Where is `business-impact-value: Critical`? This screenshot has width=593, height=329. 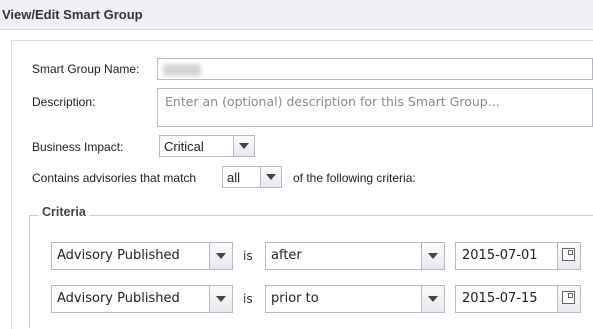
business-impact-value: Critical is located at coordinates (184, 146).